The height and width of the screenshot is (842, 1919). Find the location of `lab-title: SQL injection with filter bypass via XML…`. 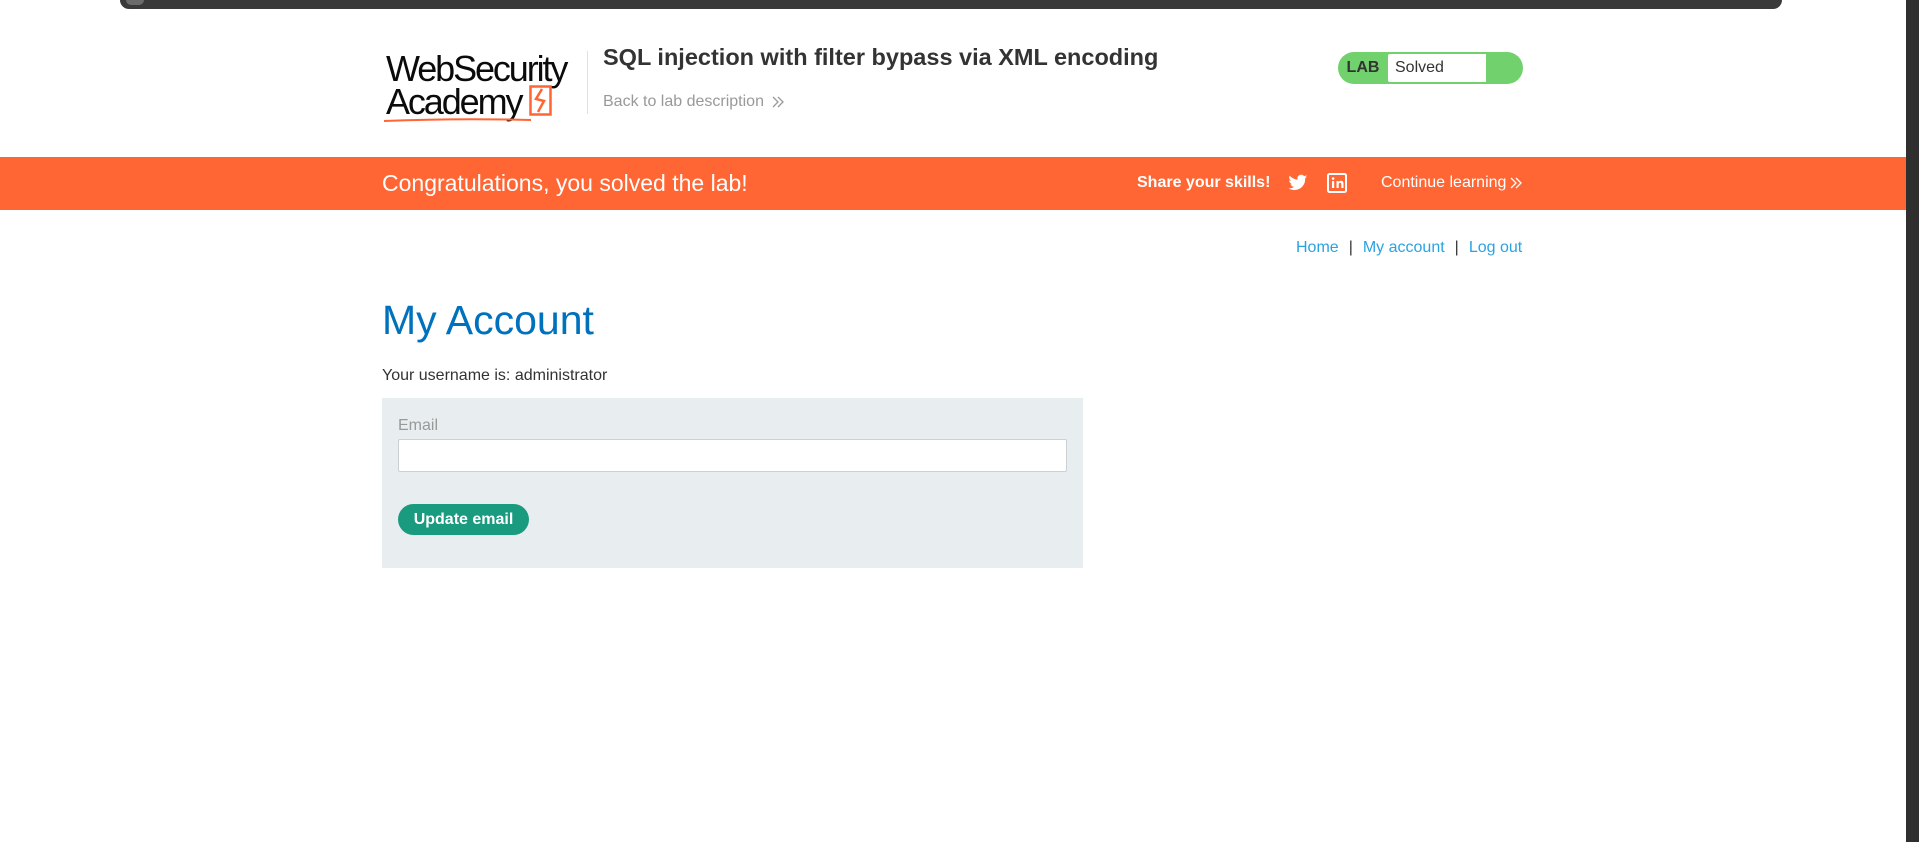

lab-title: SQL injection with filter bypass via XML… is located at coordinates (881, 57).